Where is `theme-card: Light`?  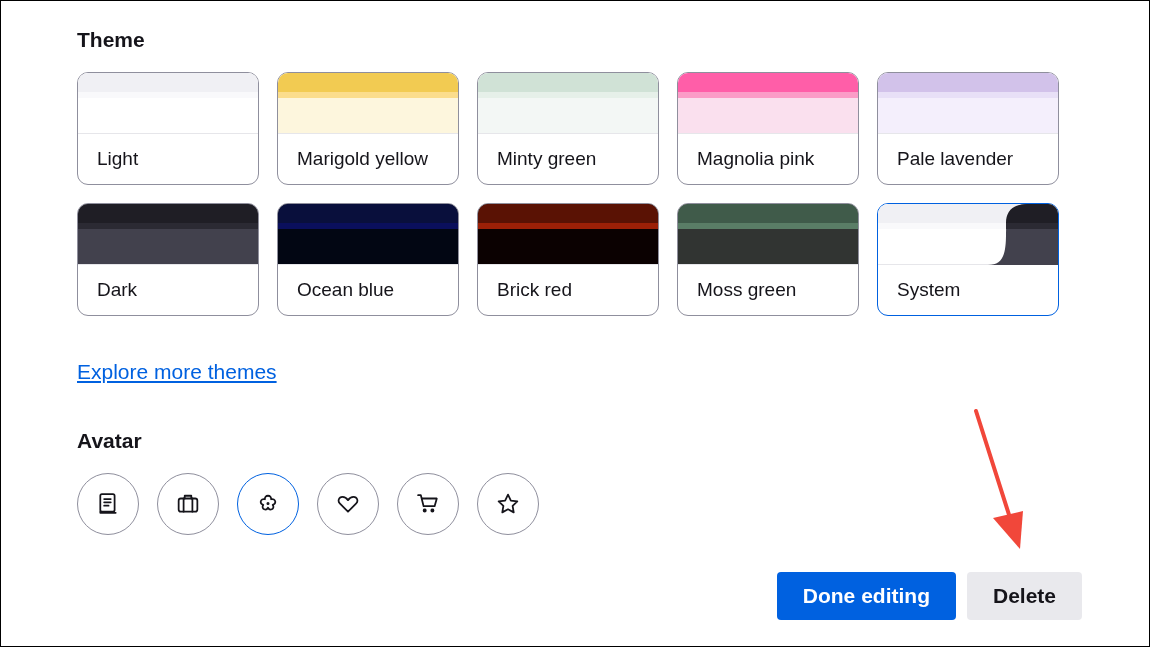 theme-card: Light is located at coordinates (168, 129).